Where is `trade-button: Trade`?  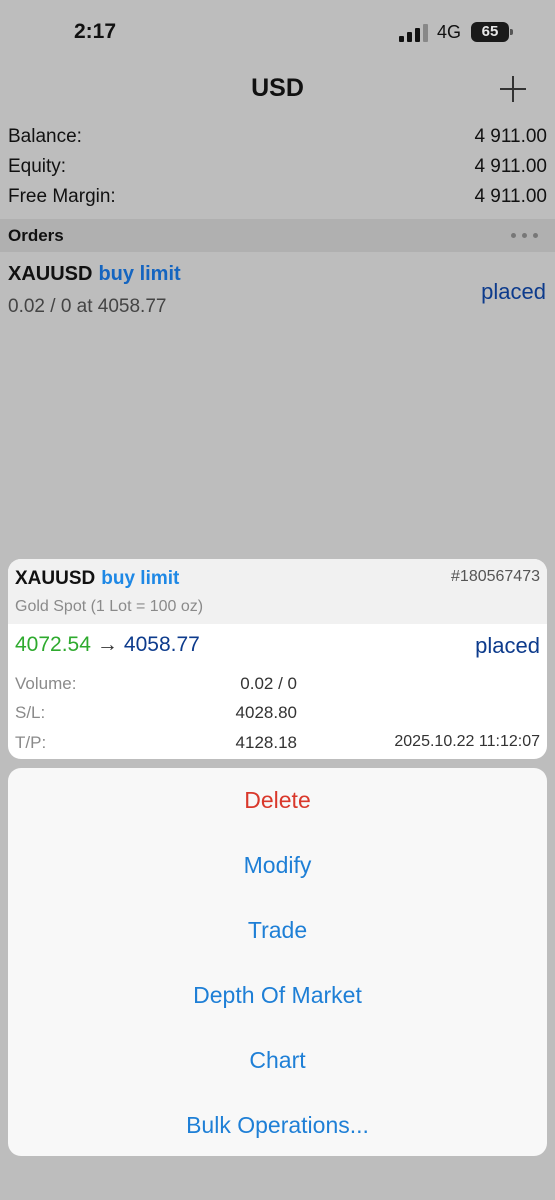
trade-button: Trade is located at coordinates (277, 930).